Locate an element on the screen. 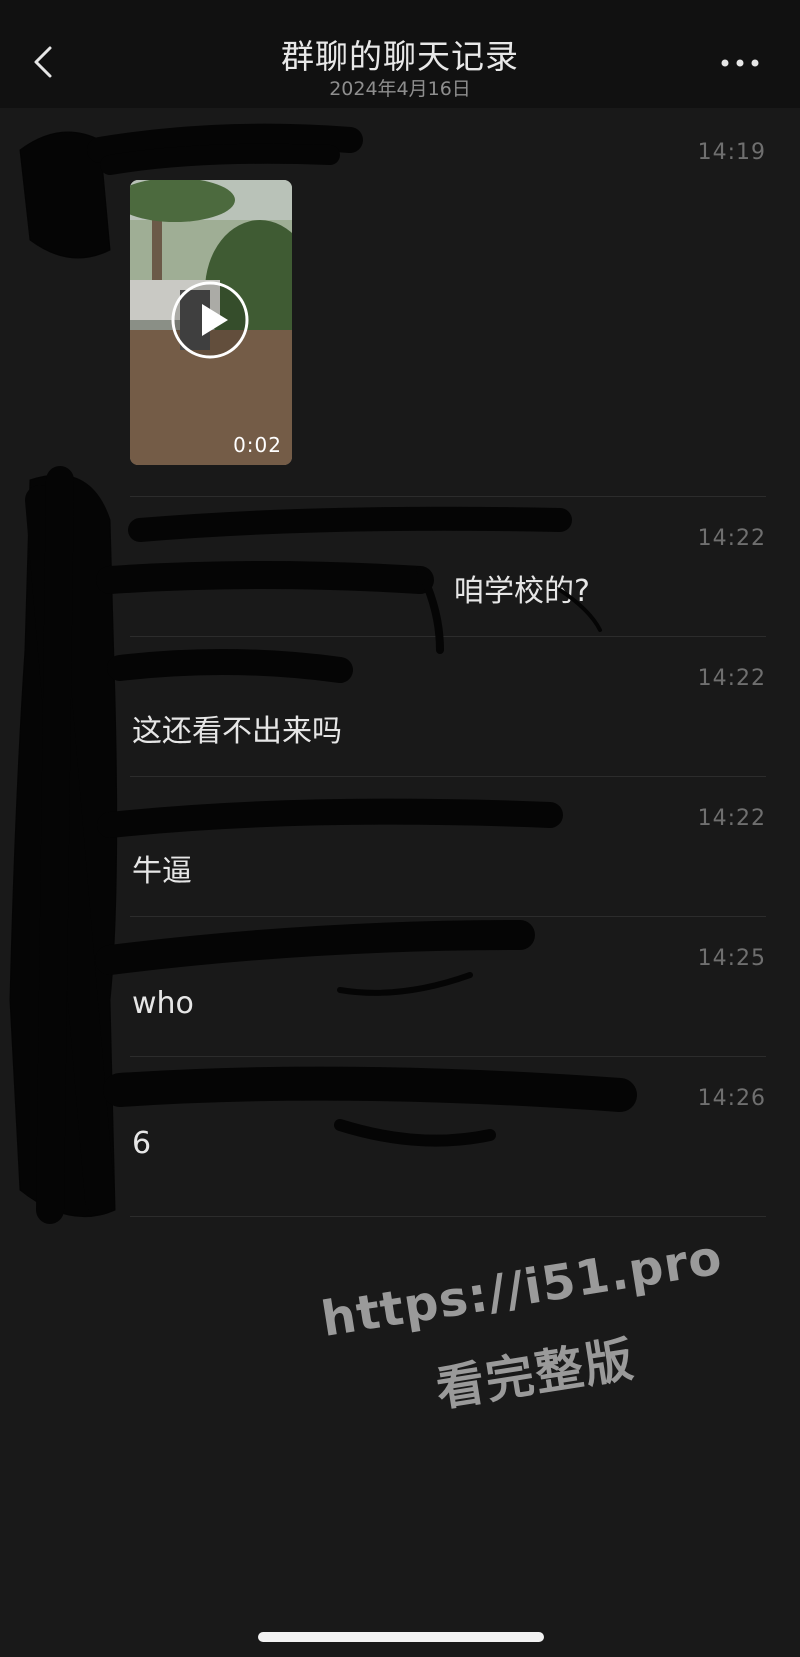 This screenshot has height=1657, width=800. watermark: https://i51.pro 看完整版 is located at coordinates (530, 1340).